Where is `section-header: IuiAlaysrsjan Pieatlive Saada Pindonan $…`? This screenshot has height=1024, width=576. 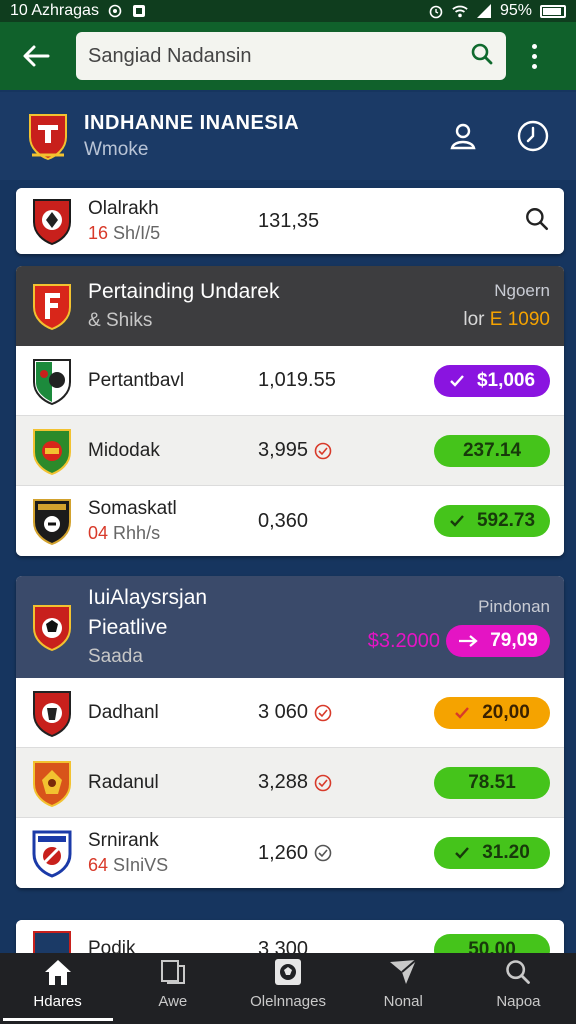 section-header: IuiAlaysrsjan Pieatlive Saada Pindonan $… is located at coordinates (290, 627).